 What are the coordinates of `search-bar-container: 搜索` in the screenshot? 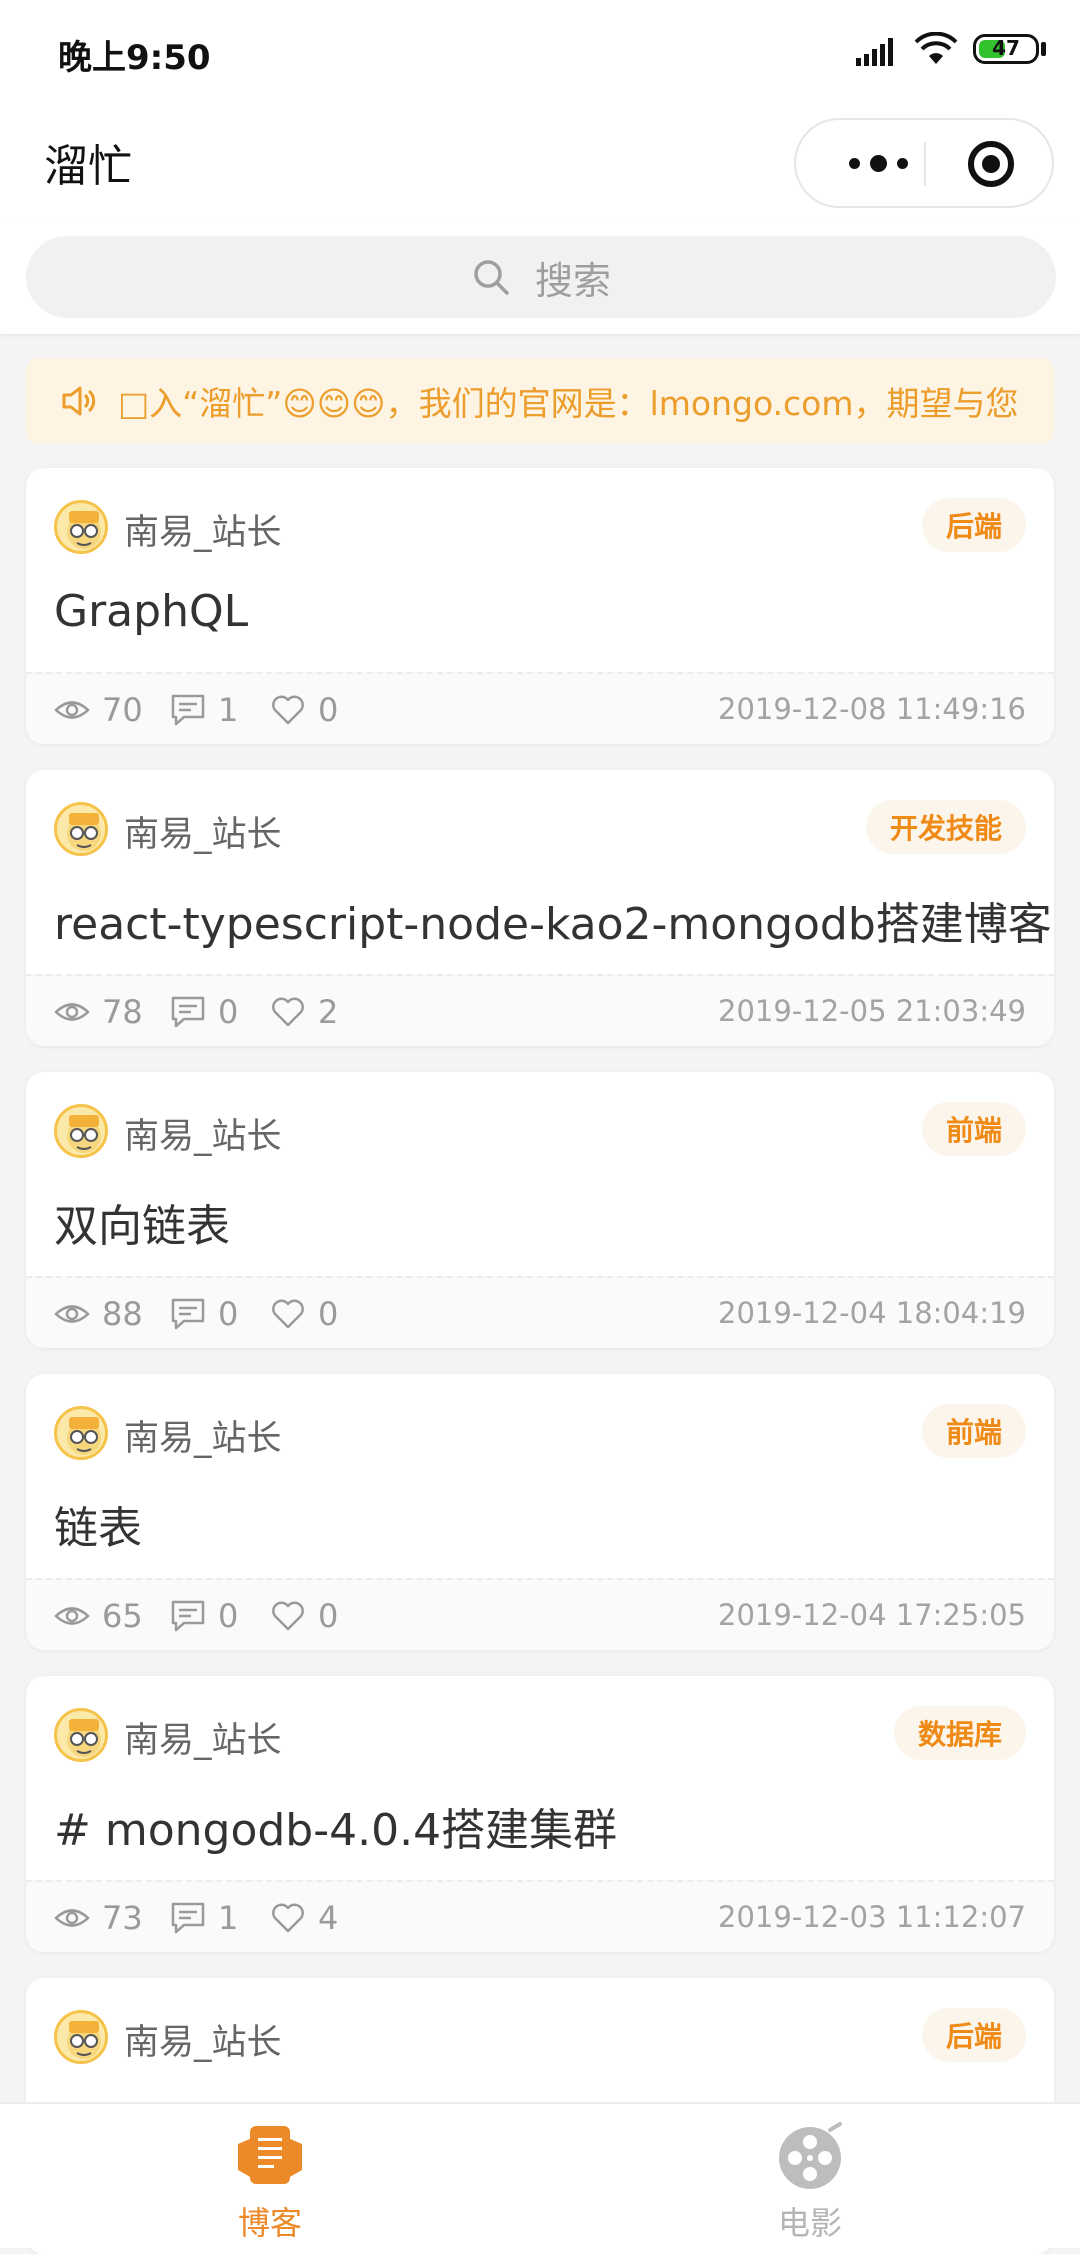 It's located at (540, 277).